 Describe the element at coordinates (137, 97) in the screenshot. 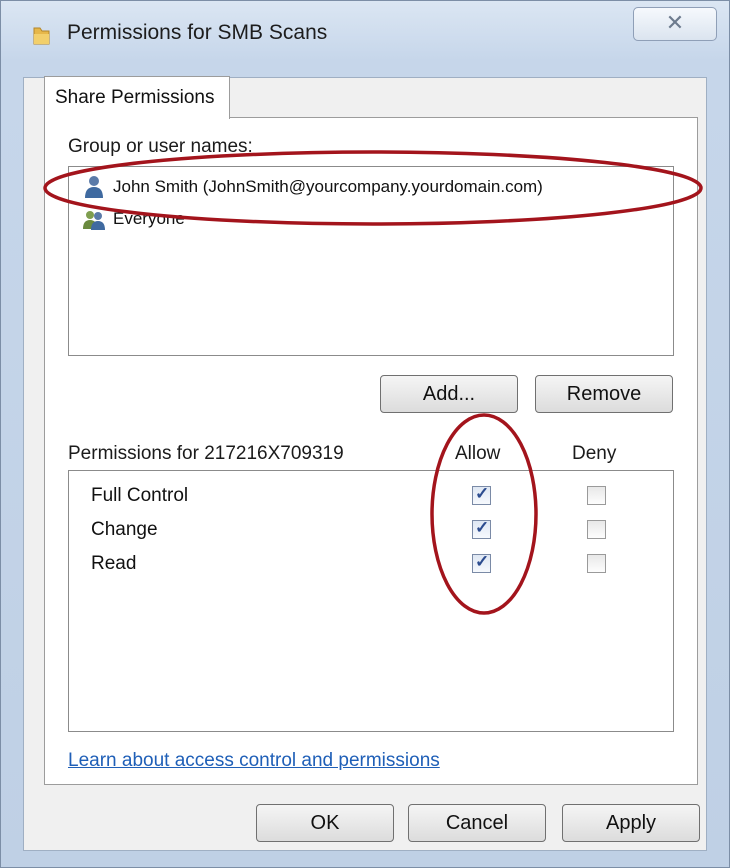

I see `tab-share-permissions: Share Permissions` at that location.